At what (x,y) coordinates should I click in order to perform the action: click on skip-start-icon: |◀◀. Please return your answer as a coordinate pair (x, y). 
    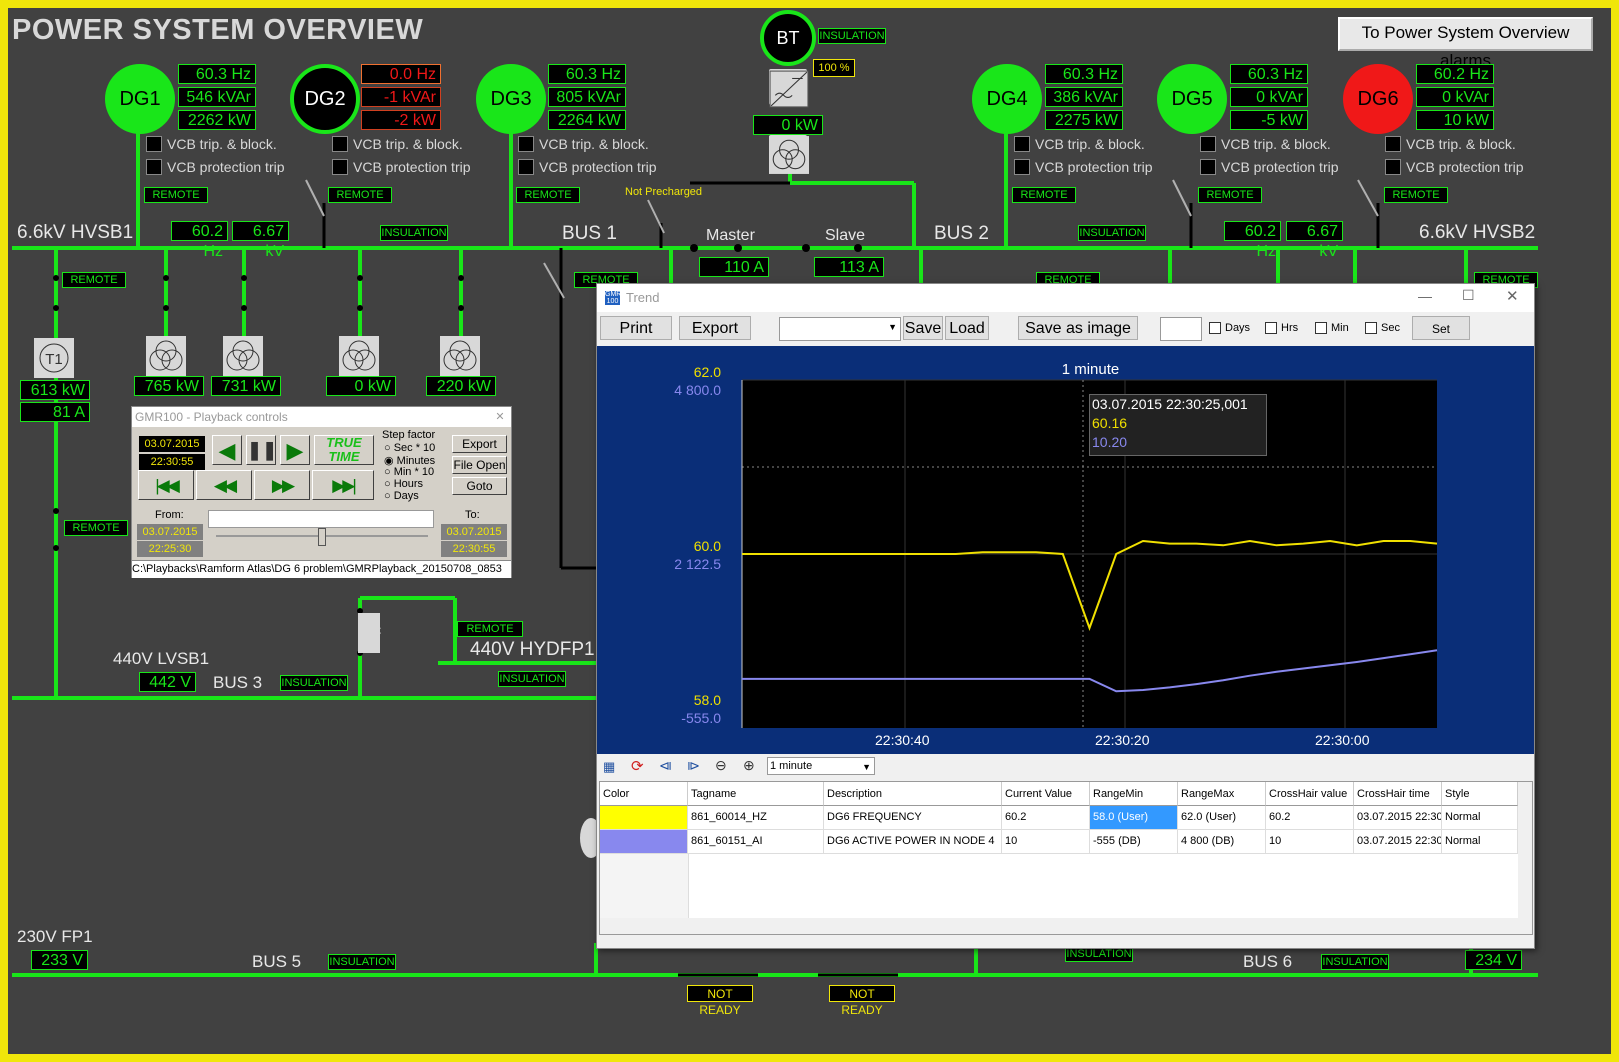
    Looking at the image, I should click on (166, 485).